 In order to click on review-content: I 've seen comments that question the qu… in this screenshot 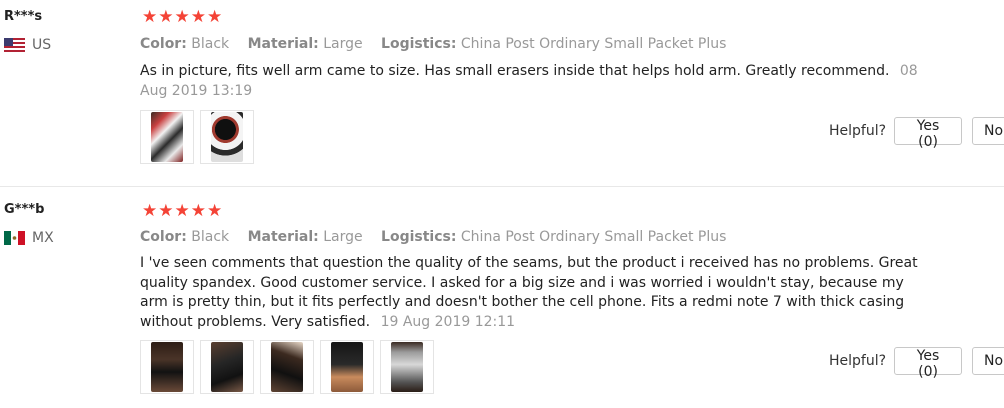, I will do `click(529, 292)`.